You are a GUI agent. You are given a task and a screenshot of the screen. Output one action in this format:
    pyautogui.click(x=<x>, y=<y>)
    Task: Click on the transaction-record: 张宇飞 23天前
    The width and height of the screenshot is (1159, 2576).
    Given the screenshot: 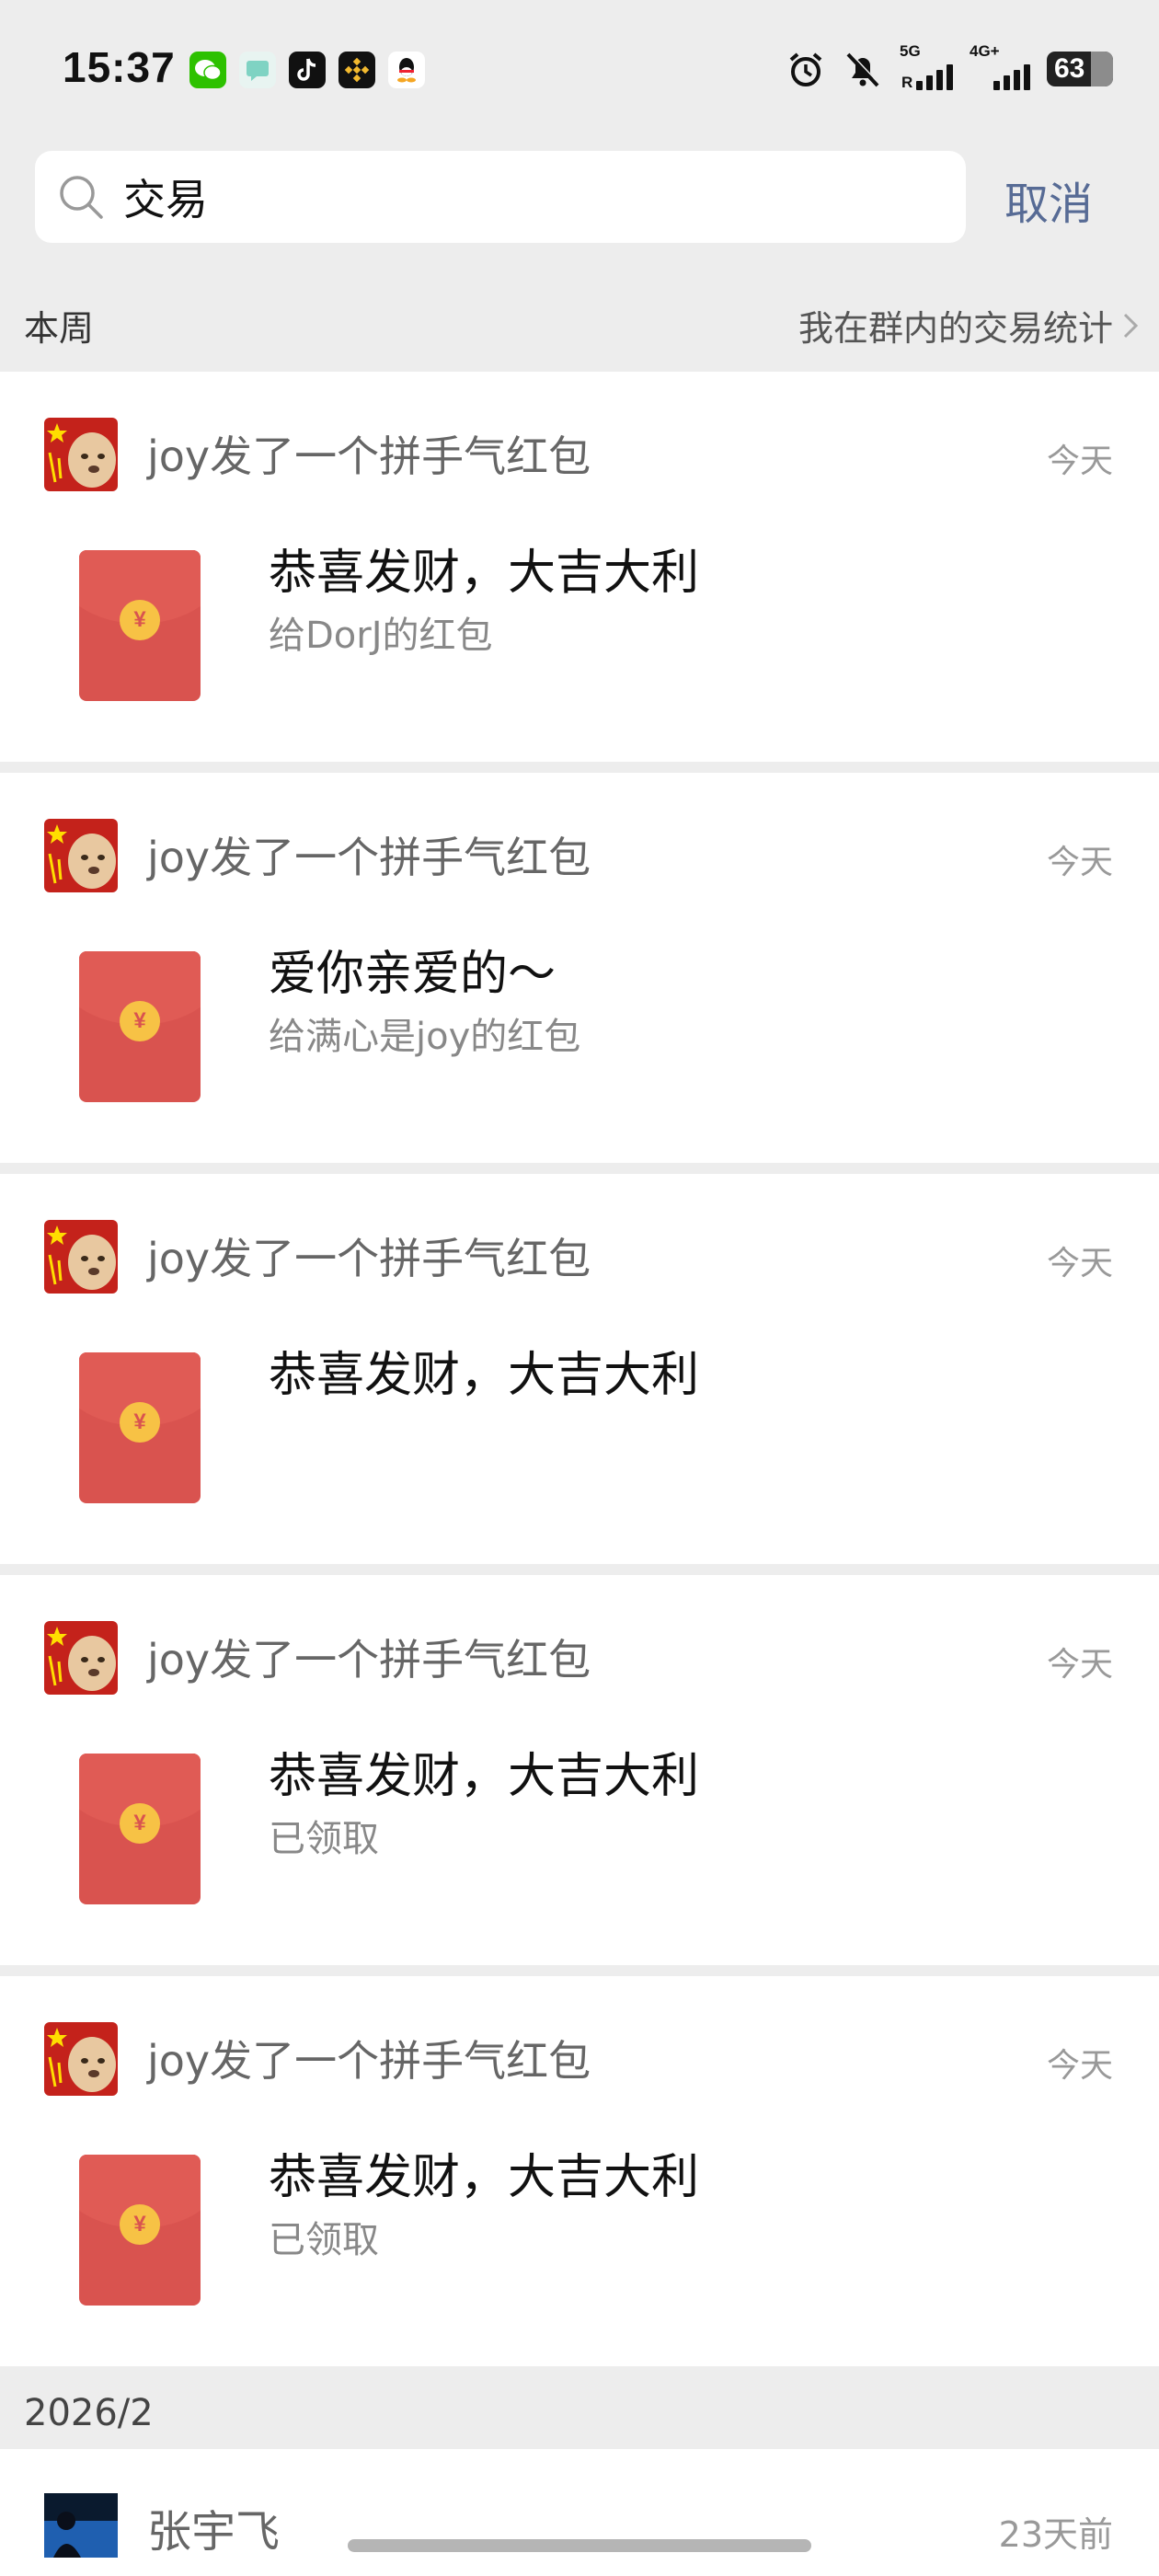 What is the action you would take?
    pyautogui.click(x=579, y=2512)
    